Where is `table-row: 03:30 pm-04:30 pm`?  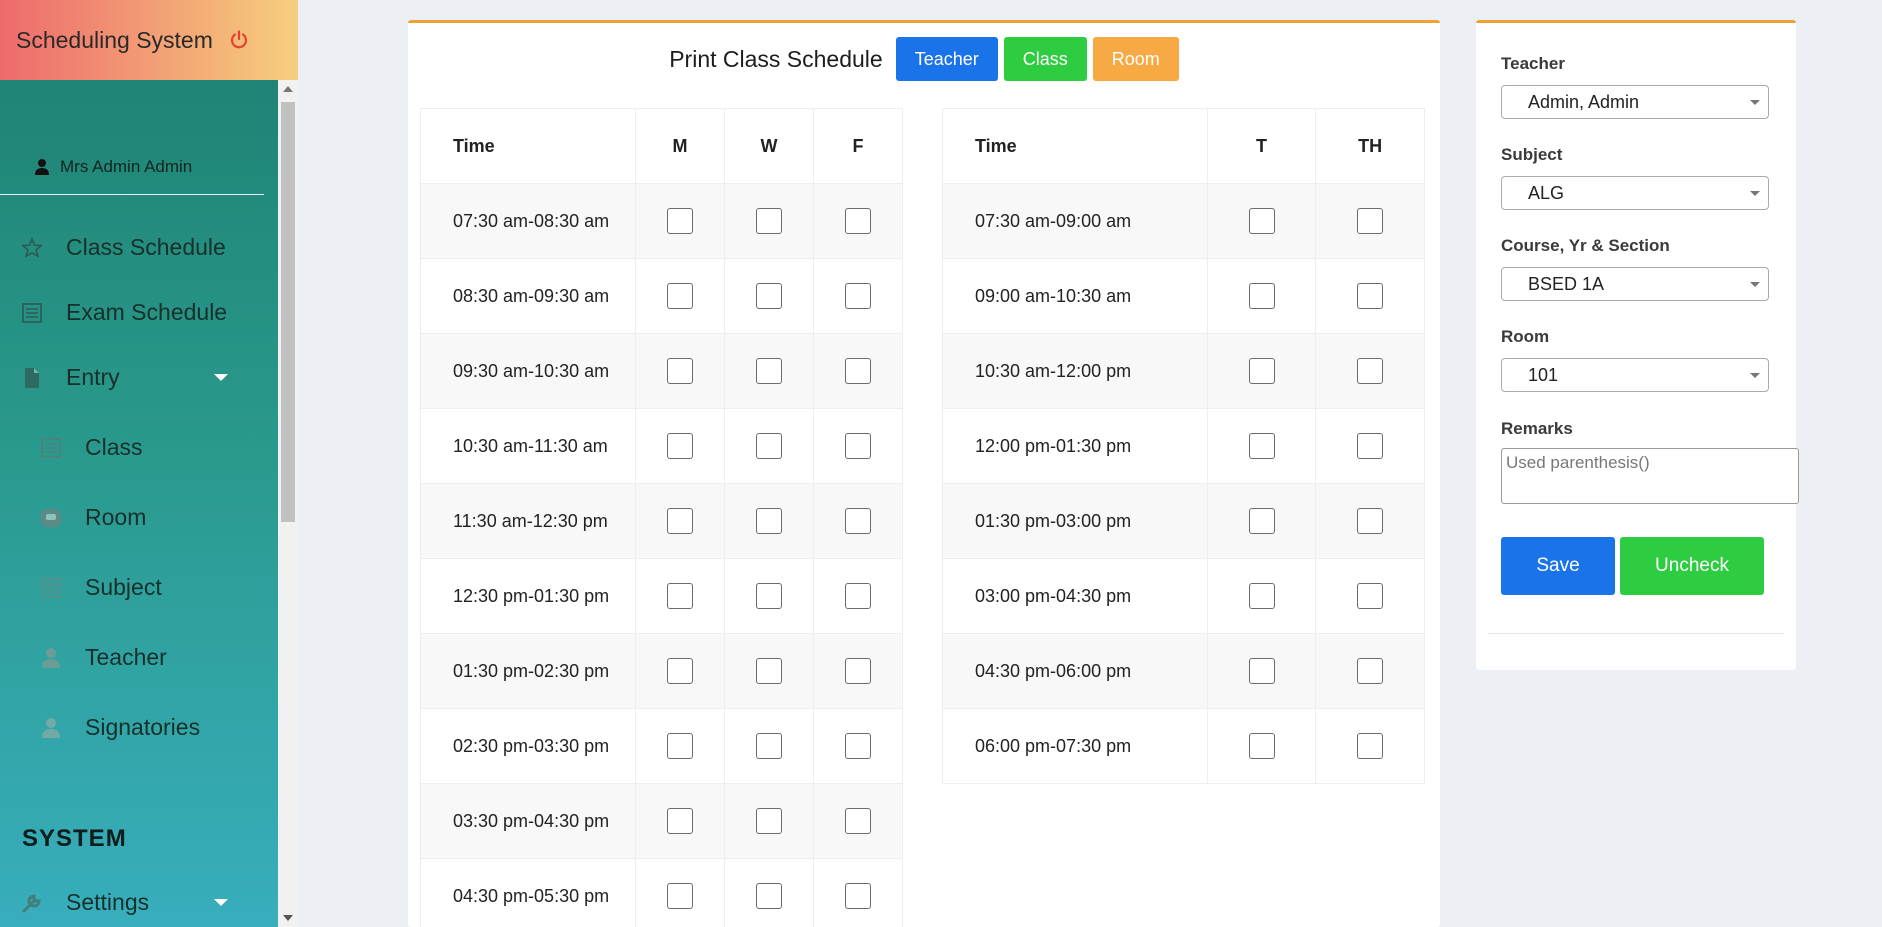
table-row: 03:30 pm-04:30 pm is located at coordinates (661, 821).